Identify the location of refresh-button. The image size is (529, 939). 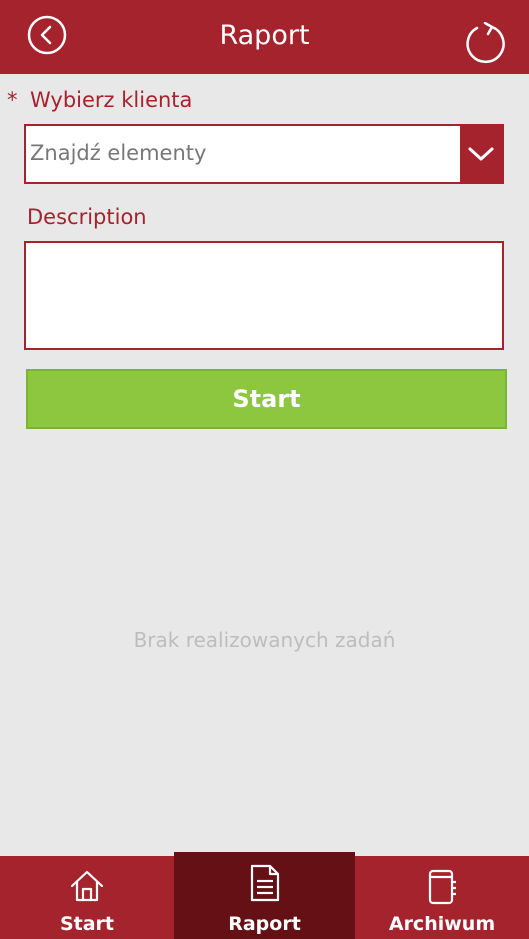
(485, 42).